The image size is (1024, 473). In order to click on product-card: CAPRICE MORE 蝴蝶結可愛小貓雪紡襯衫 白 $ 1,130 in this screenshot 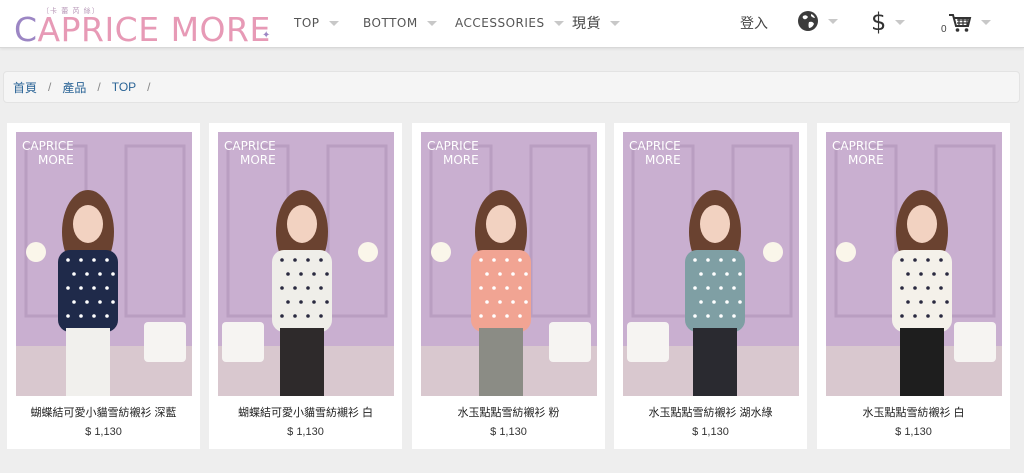, I will do `click(305, 286)`.